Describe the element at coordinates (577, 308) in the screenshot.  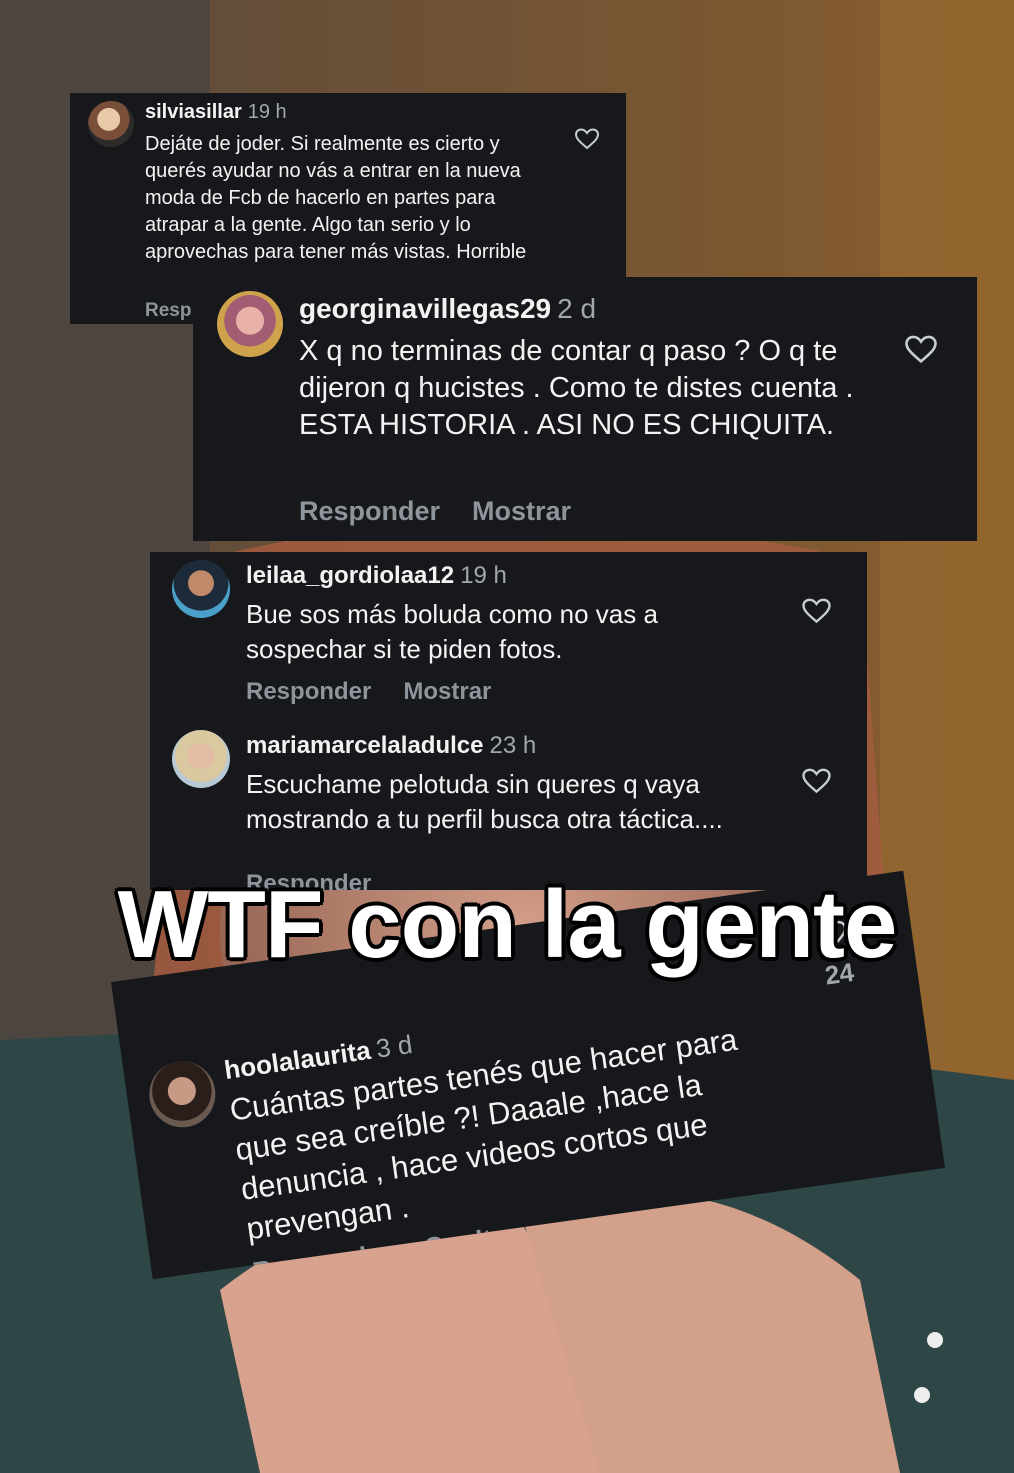
I see `comment-time: 2 d` at that location.